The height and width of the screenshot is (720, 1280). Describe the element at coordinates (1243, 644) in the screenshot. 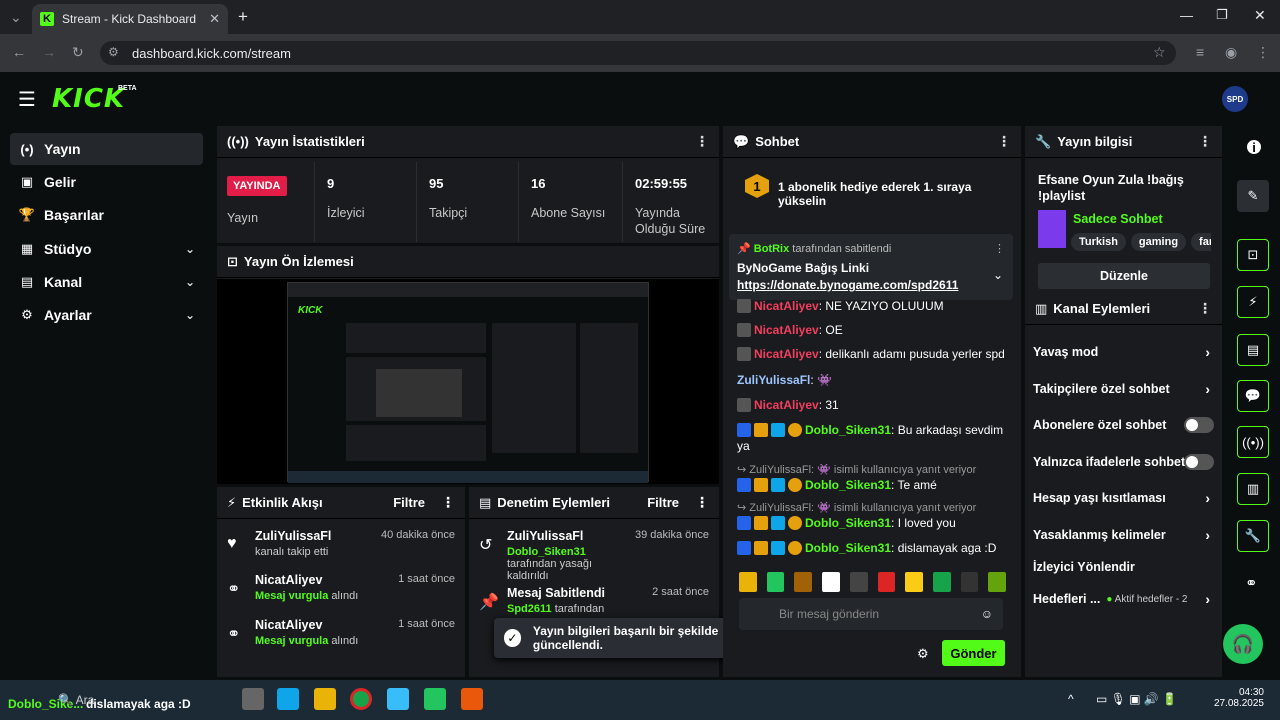

I see `support-headset-icon: 🎧` at that location.